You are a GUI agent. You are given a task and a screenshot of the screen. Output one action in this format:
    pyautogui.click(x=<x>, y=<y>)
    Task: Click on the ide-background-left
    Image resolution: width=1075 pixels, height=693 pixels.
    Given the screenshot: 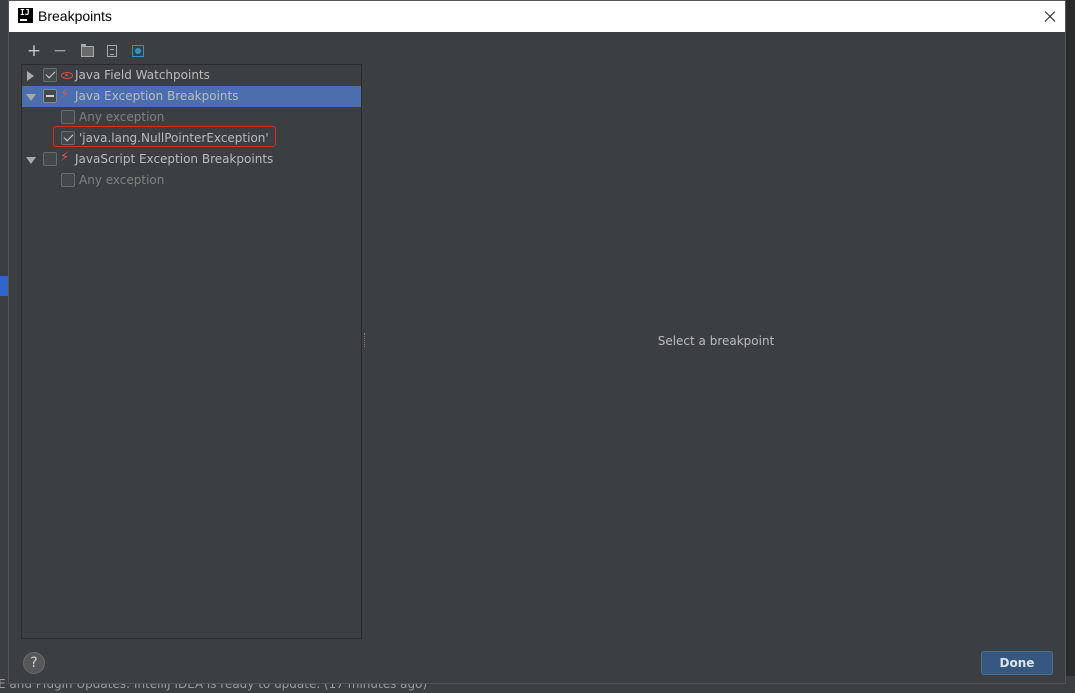 What is the action you would take?
    pyautogui.click(x=4, y=346)
    